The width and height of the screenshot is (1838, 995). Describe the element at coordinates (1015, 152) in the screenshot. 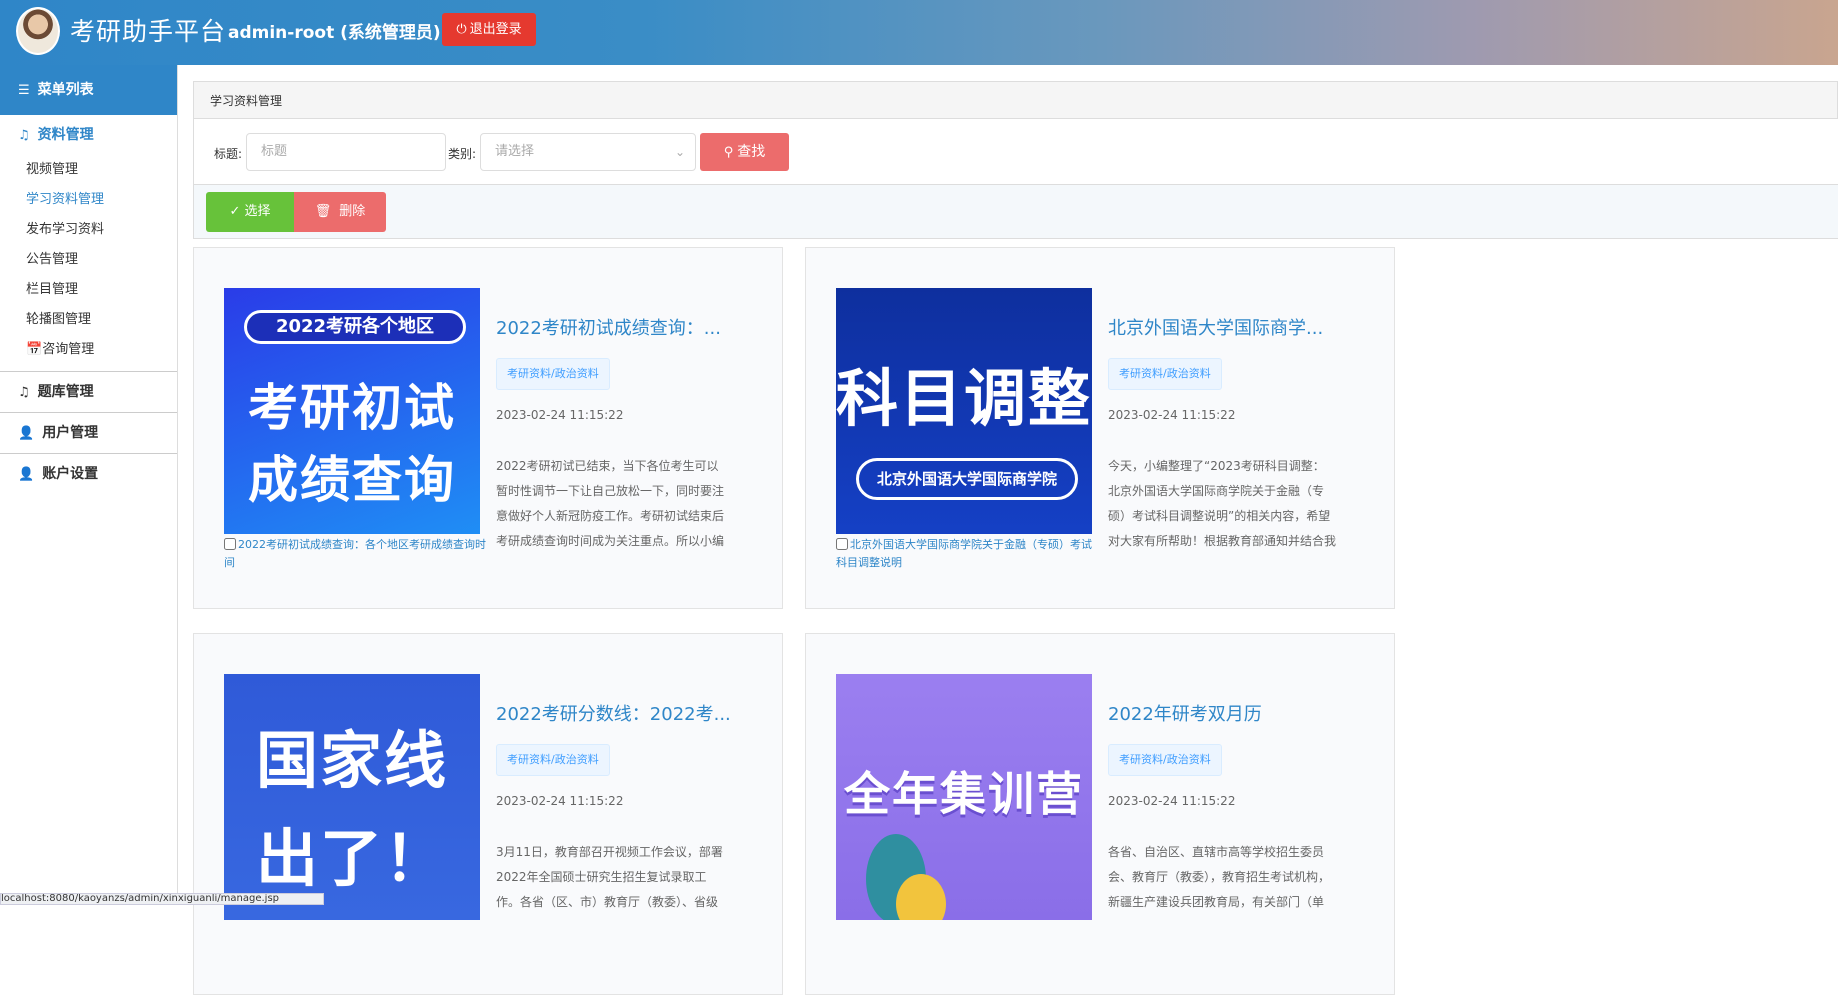

I see `filter-bar: 标题: 标题 类别: 请选择 ⌄ ⚲ 查找` at that location.